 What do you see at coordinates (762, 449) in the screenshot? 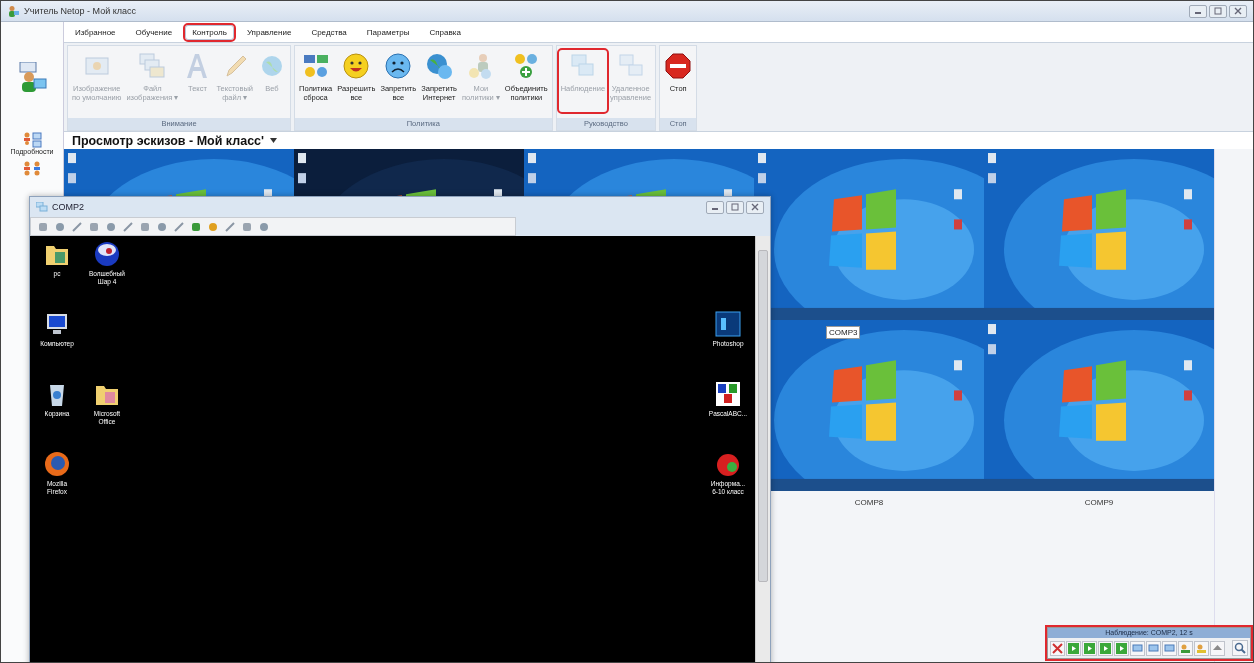
I see `scrollbar` at bounding box center [762, 449].